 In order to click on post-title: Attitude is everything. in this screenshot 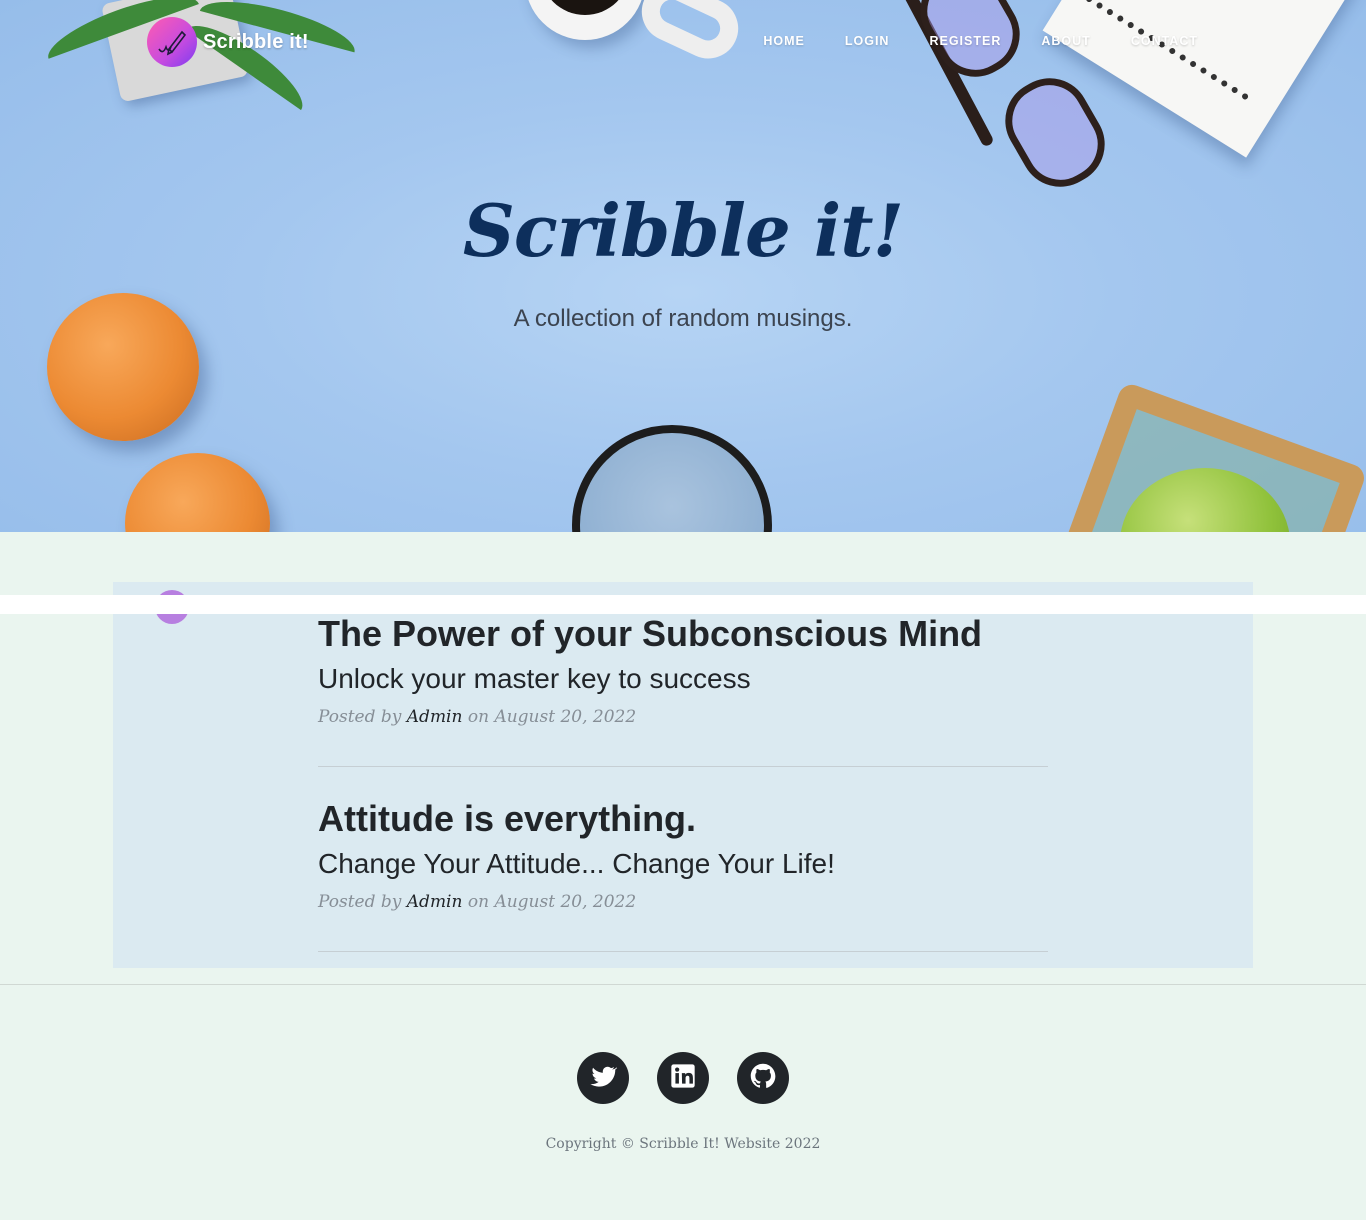, I will do `click(683, 818)`.